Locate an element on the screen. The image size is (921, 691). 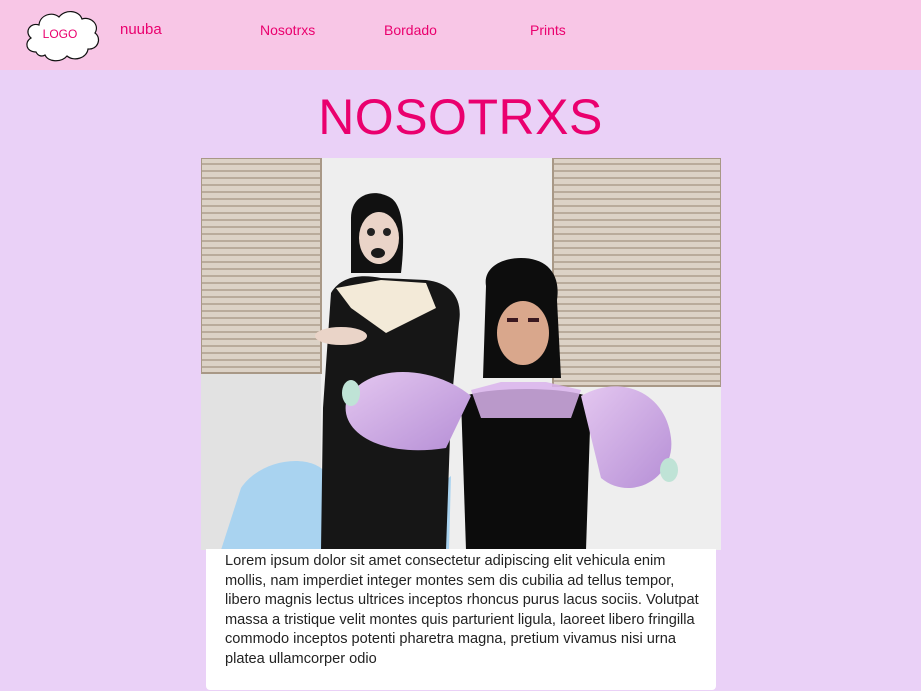
nav-link-prints: Prints is located at coordinates (548, 30).